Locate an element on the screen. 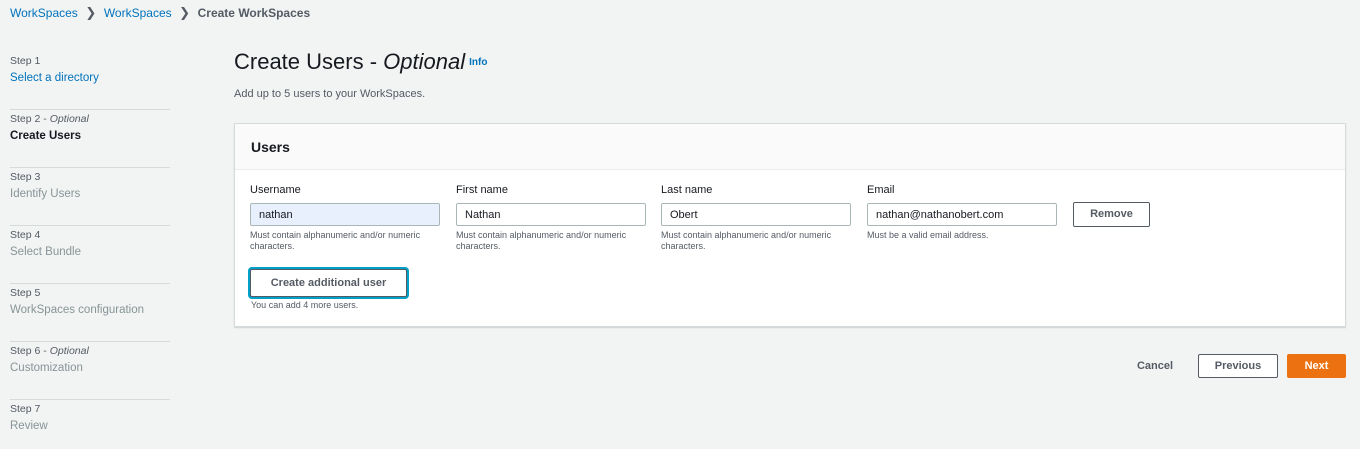 This screenshot has height=449, width=1360. add-users-hint: You can add 4 more users. is located at coordinates (305, 305).